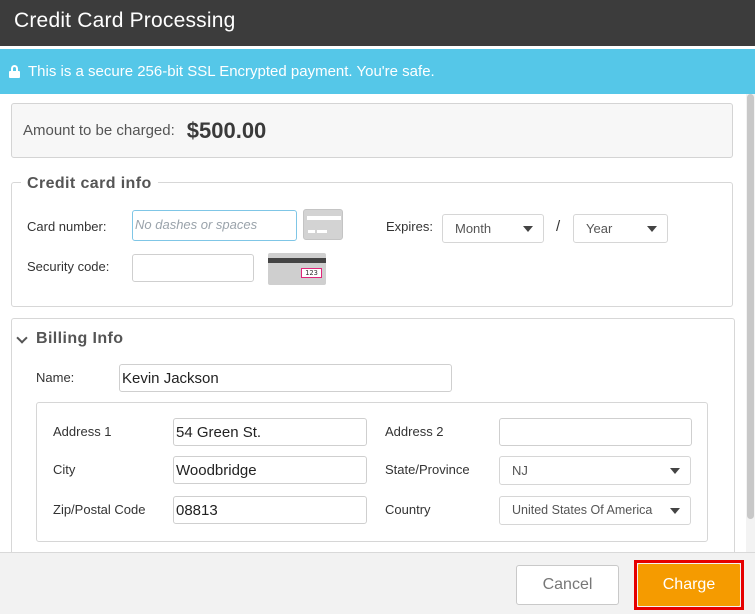  What do you see at coordinates (582, 510) in the screenshot?
I see `country-value: United States Of America` at bounding box center [582, 510].